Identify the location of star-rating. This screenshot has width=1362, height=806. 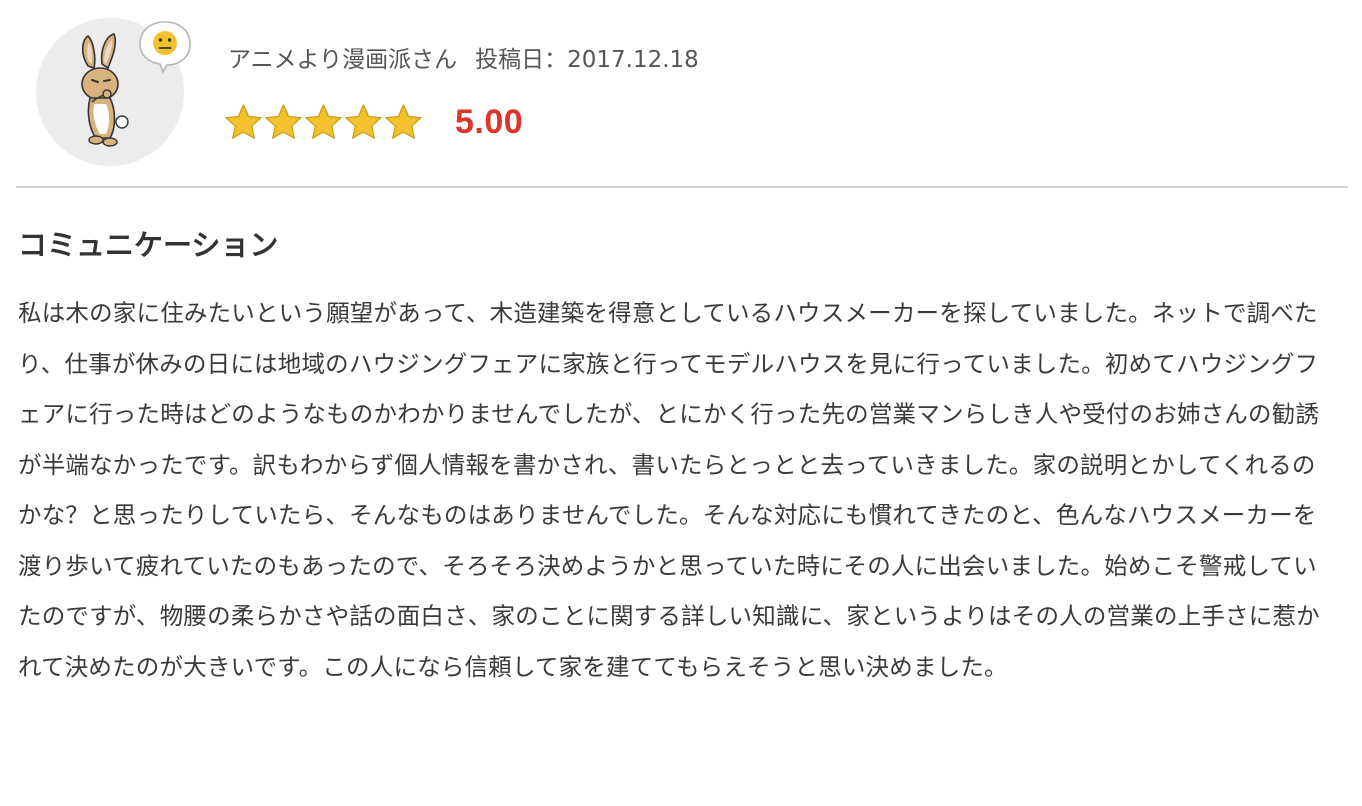
(323, 122).